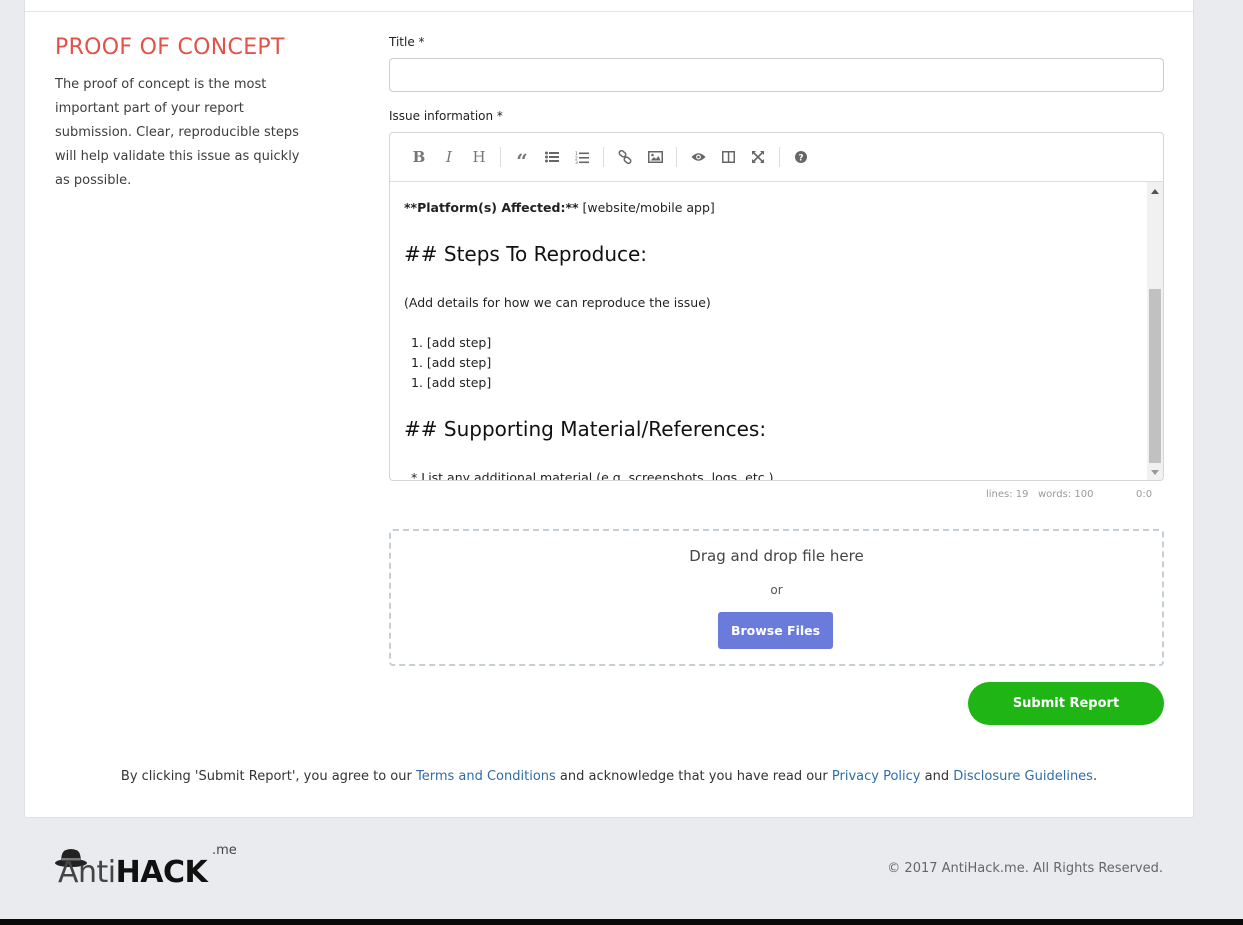 The height and width of the screenshot is (925, 1243). I want to click on card-divider, so click(609, 11).